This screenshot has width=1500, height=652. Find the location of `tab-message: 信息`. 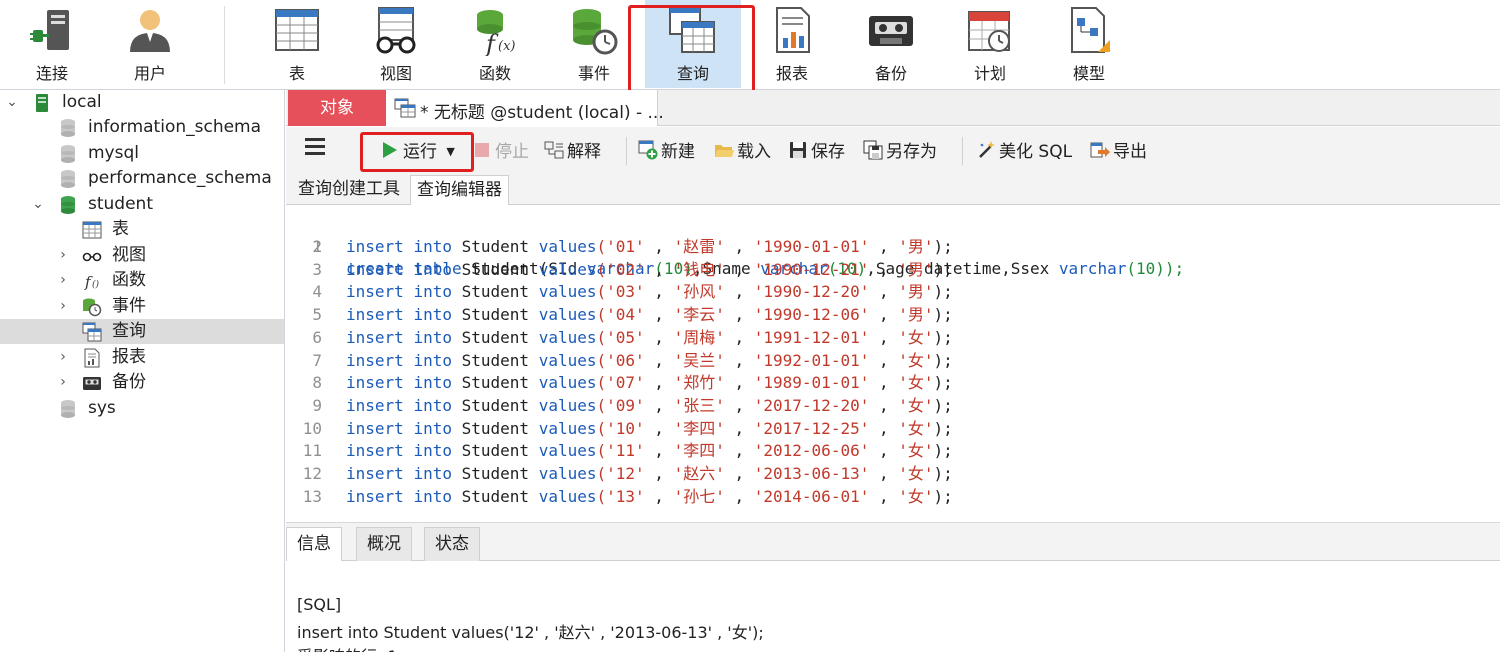

tab-message: 信息 is located at coordinates (314, 544).